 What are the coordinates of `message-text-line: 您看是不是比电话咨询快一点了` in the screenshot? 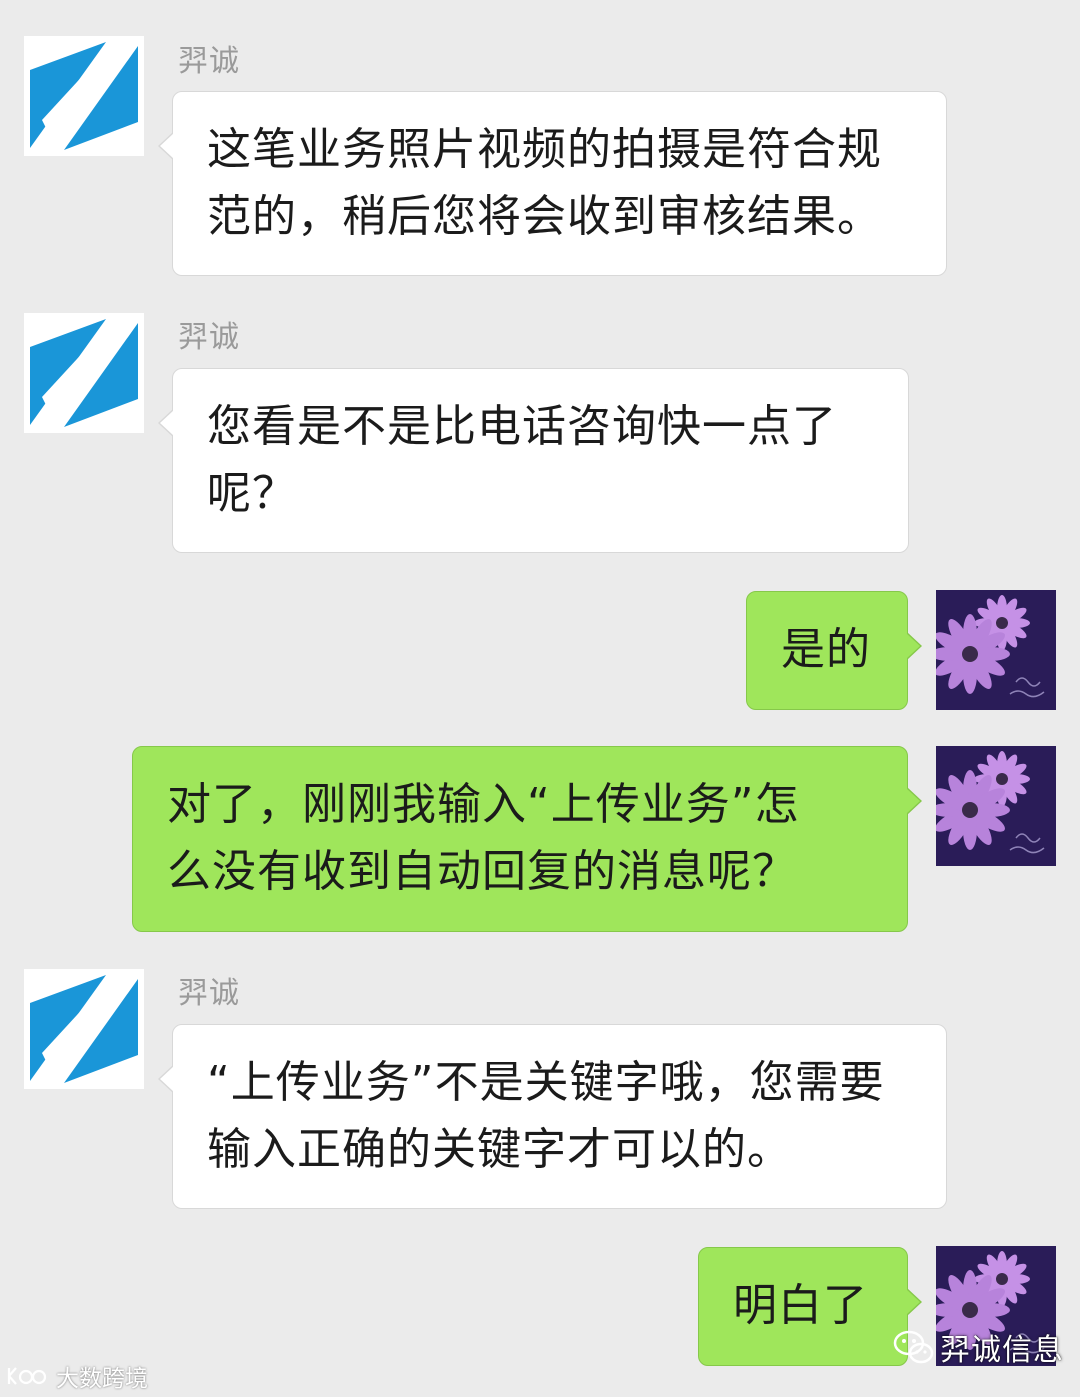 It's located at (522, 426).